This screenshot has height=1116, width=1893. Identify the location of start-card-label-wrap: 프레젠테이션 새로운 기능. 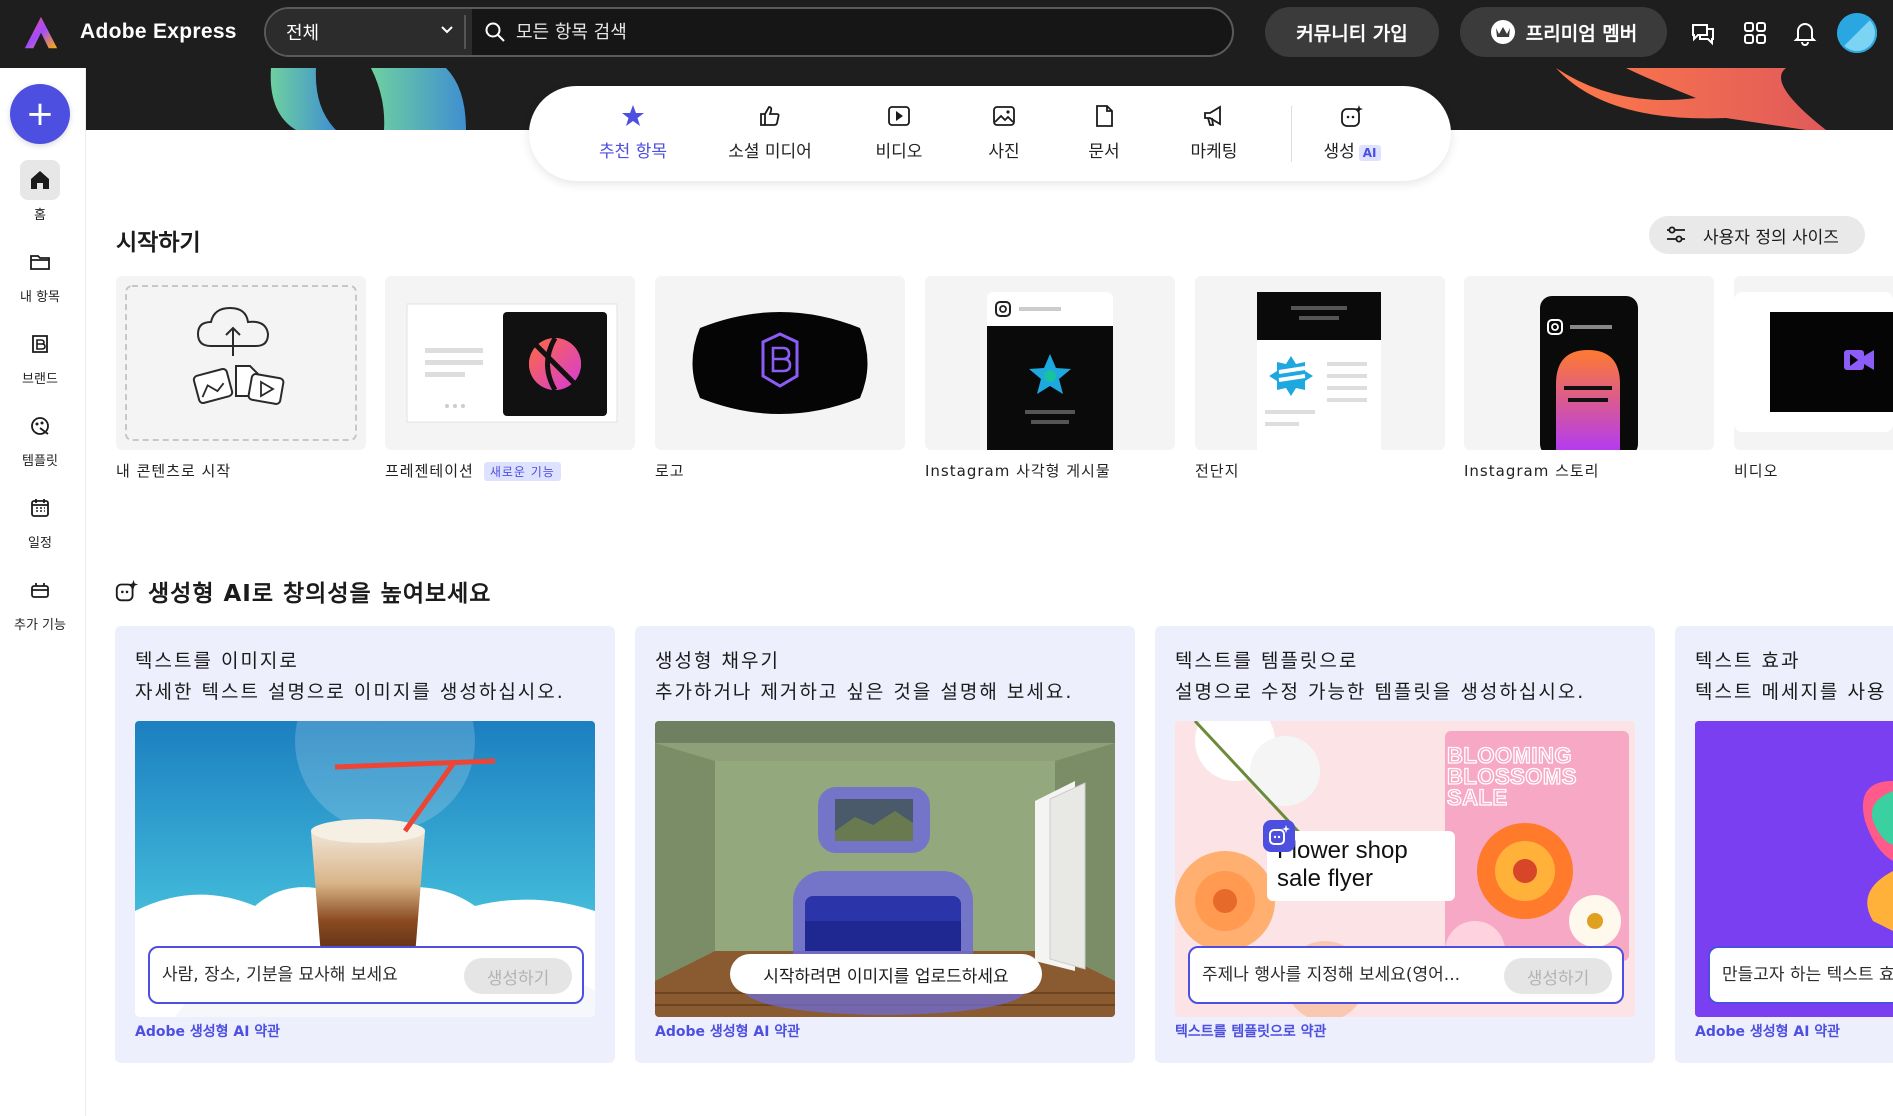
(473, 470).